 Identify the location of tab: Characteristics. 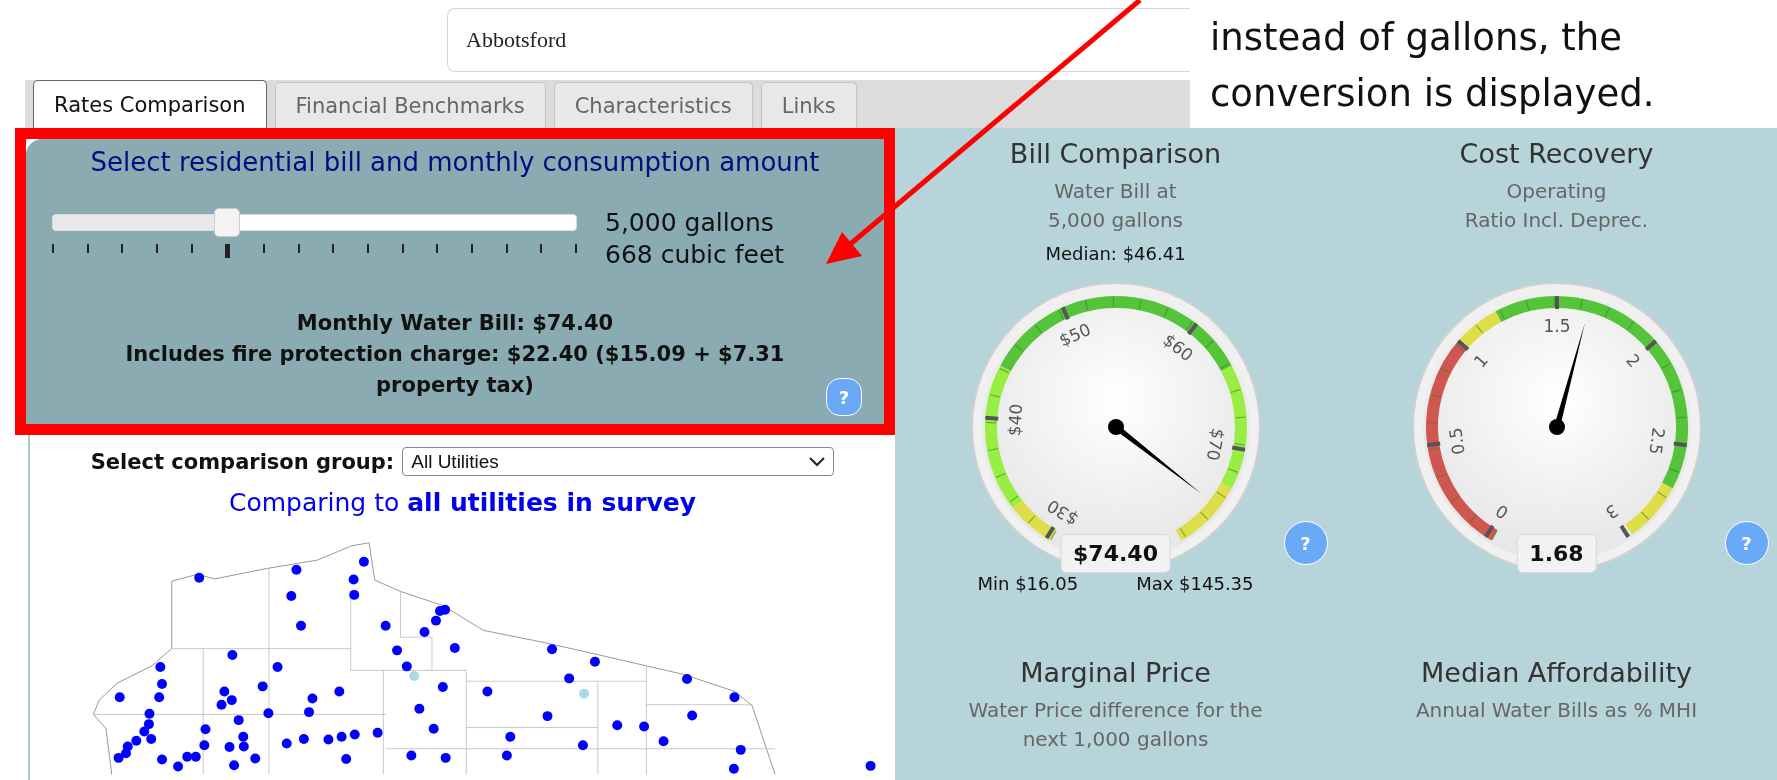
(653, 105).